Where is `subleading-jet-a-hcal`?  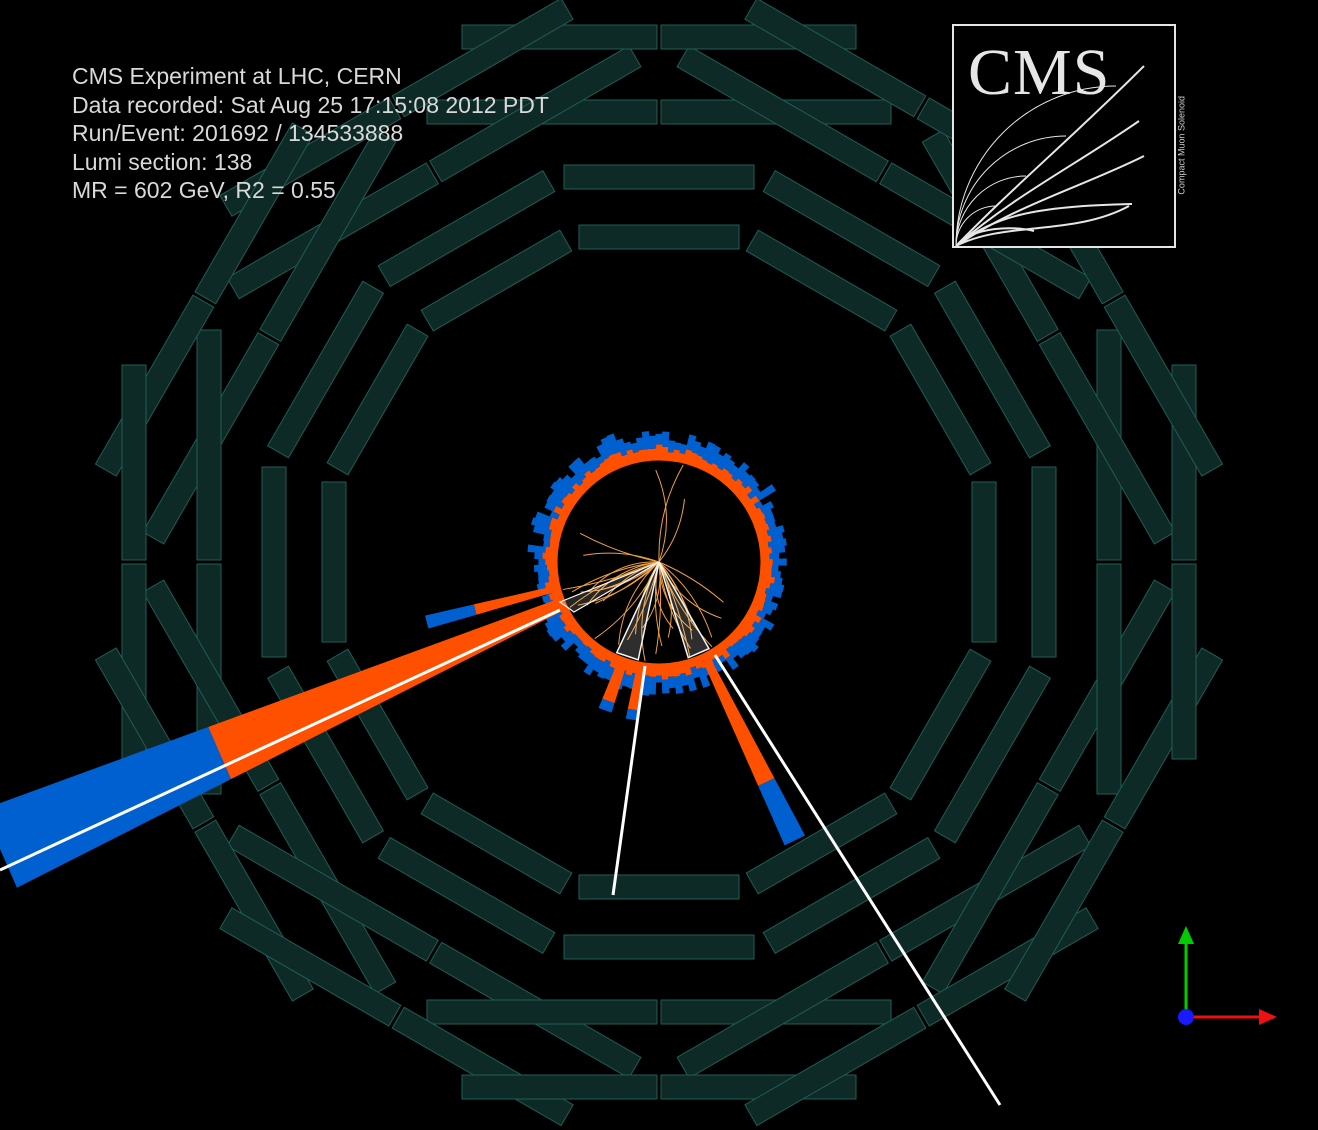
subleading-jet-a-hcal is located at coordinates (451, 616).